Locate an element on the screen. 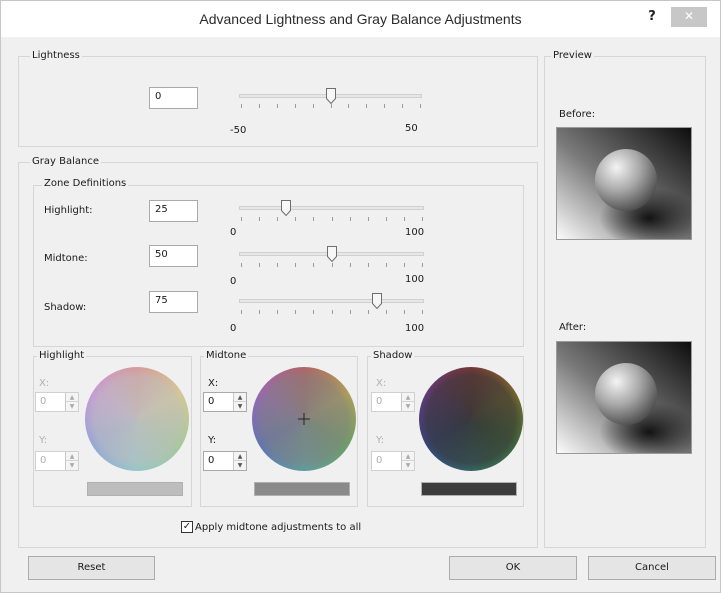 This screenshot has height=593, width=721. crosshair-icon is located at coordinates (304, 419).